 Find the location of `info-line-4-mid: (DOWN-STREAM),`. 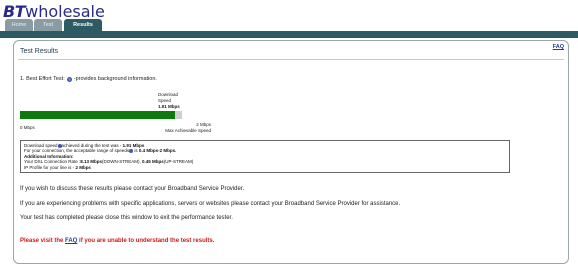

info-line-4-mid: (DOWN-STREAM), is located at coordinates (121, 162).